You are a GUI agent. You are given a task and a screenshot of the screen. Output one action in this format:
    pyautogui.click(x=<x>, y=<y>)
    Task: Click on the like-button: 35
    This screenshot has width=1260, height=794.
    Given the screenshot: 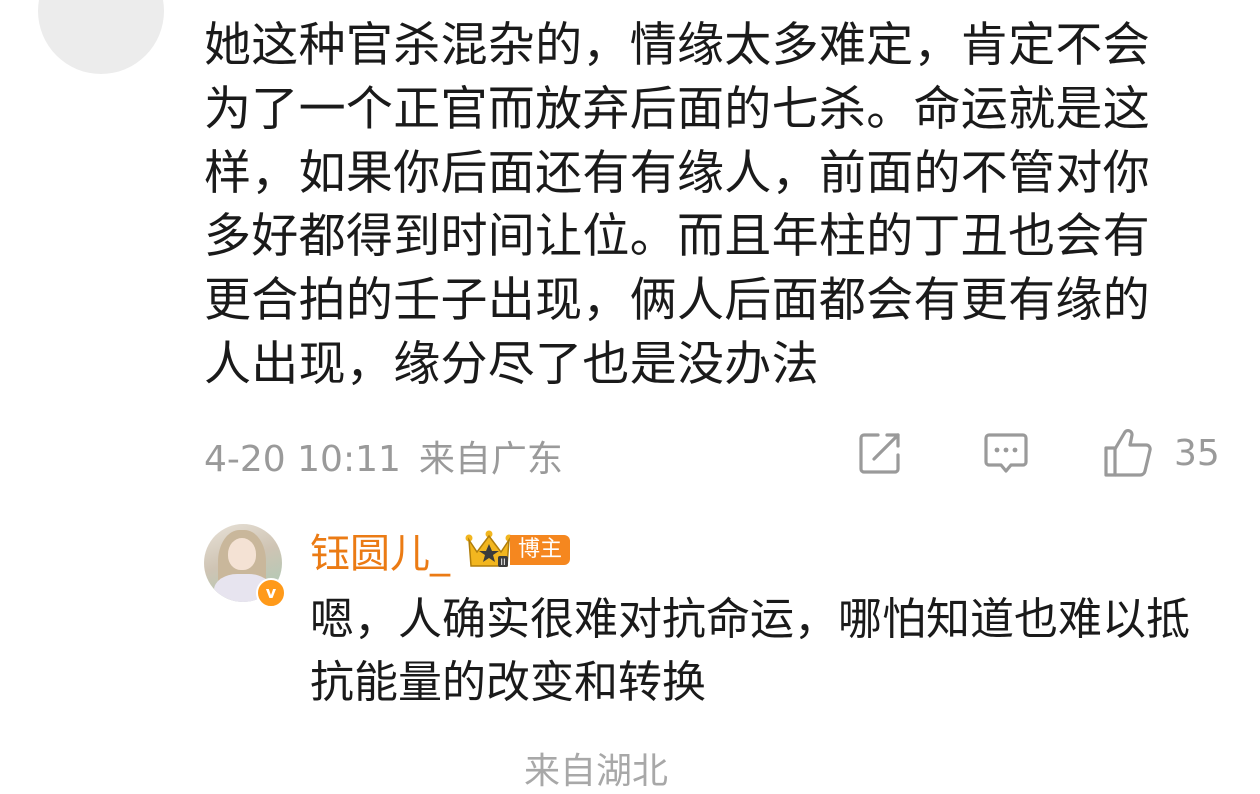 What is the action you would take?
    pyautogui.click(x=1161, y=453)
    